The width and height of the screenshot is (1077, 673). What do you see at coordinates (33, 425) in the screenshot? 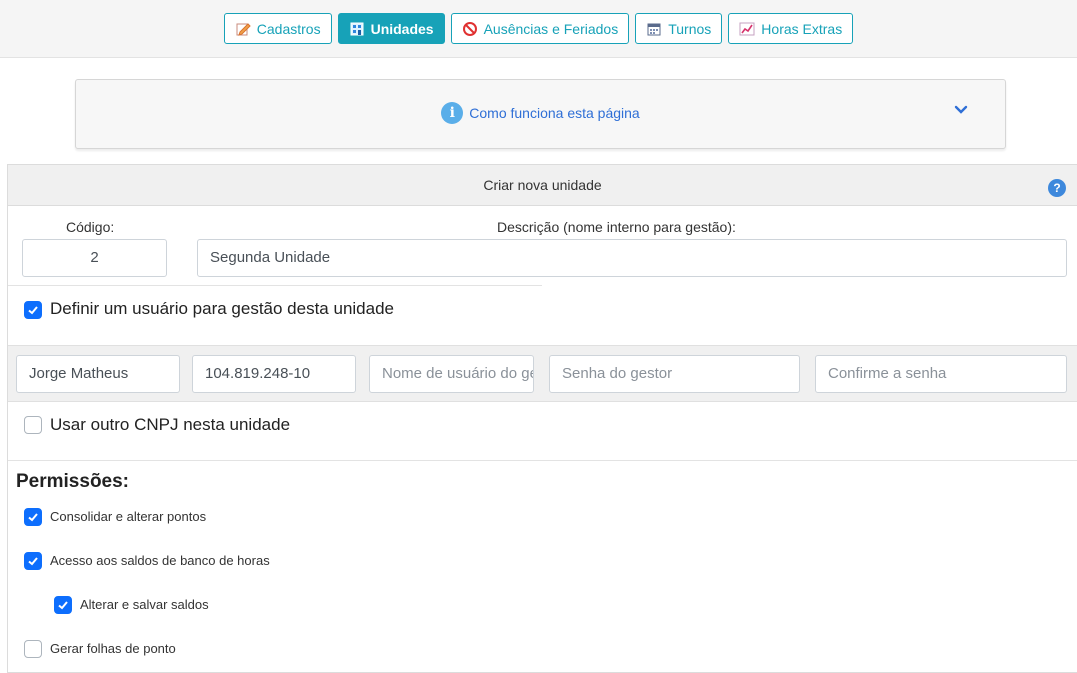
I see `cnpj-checkbox` at bounding box center [33, 425].